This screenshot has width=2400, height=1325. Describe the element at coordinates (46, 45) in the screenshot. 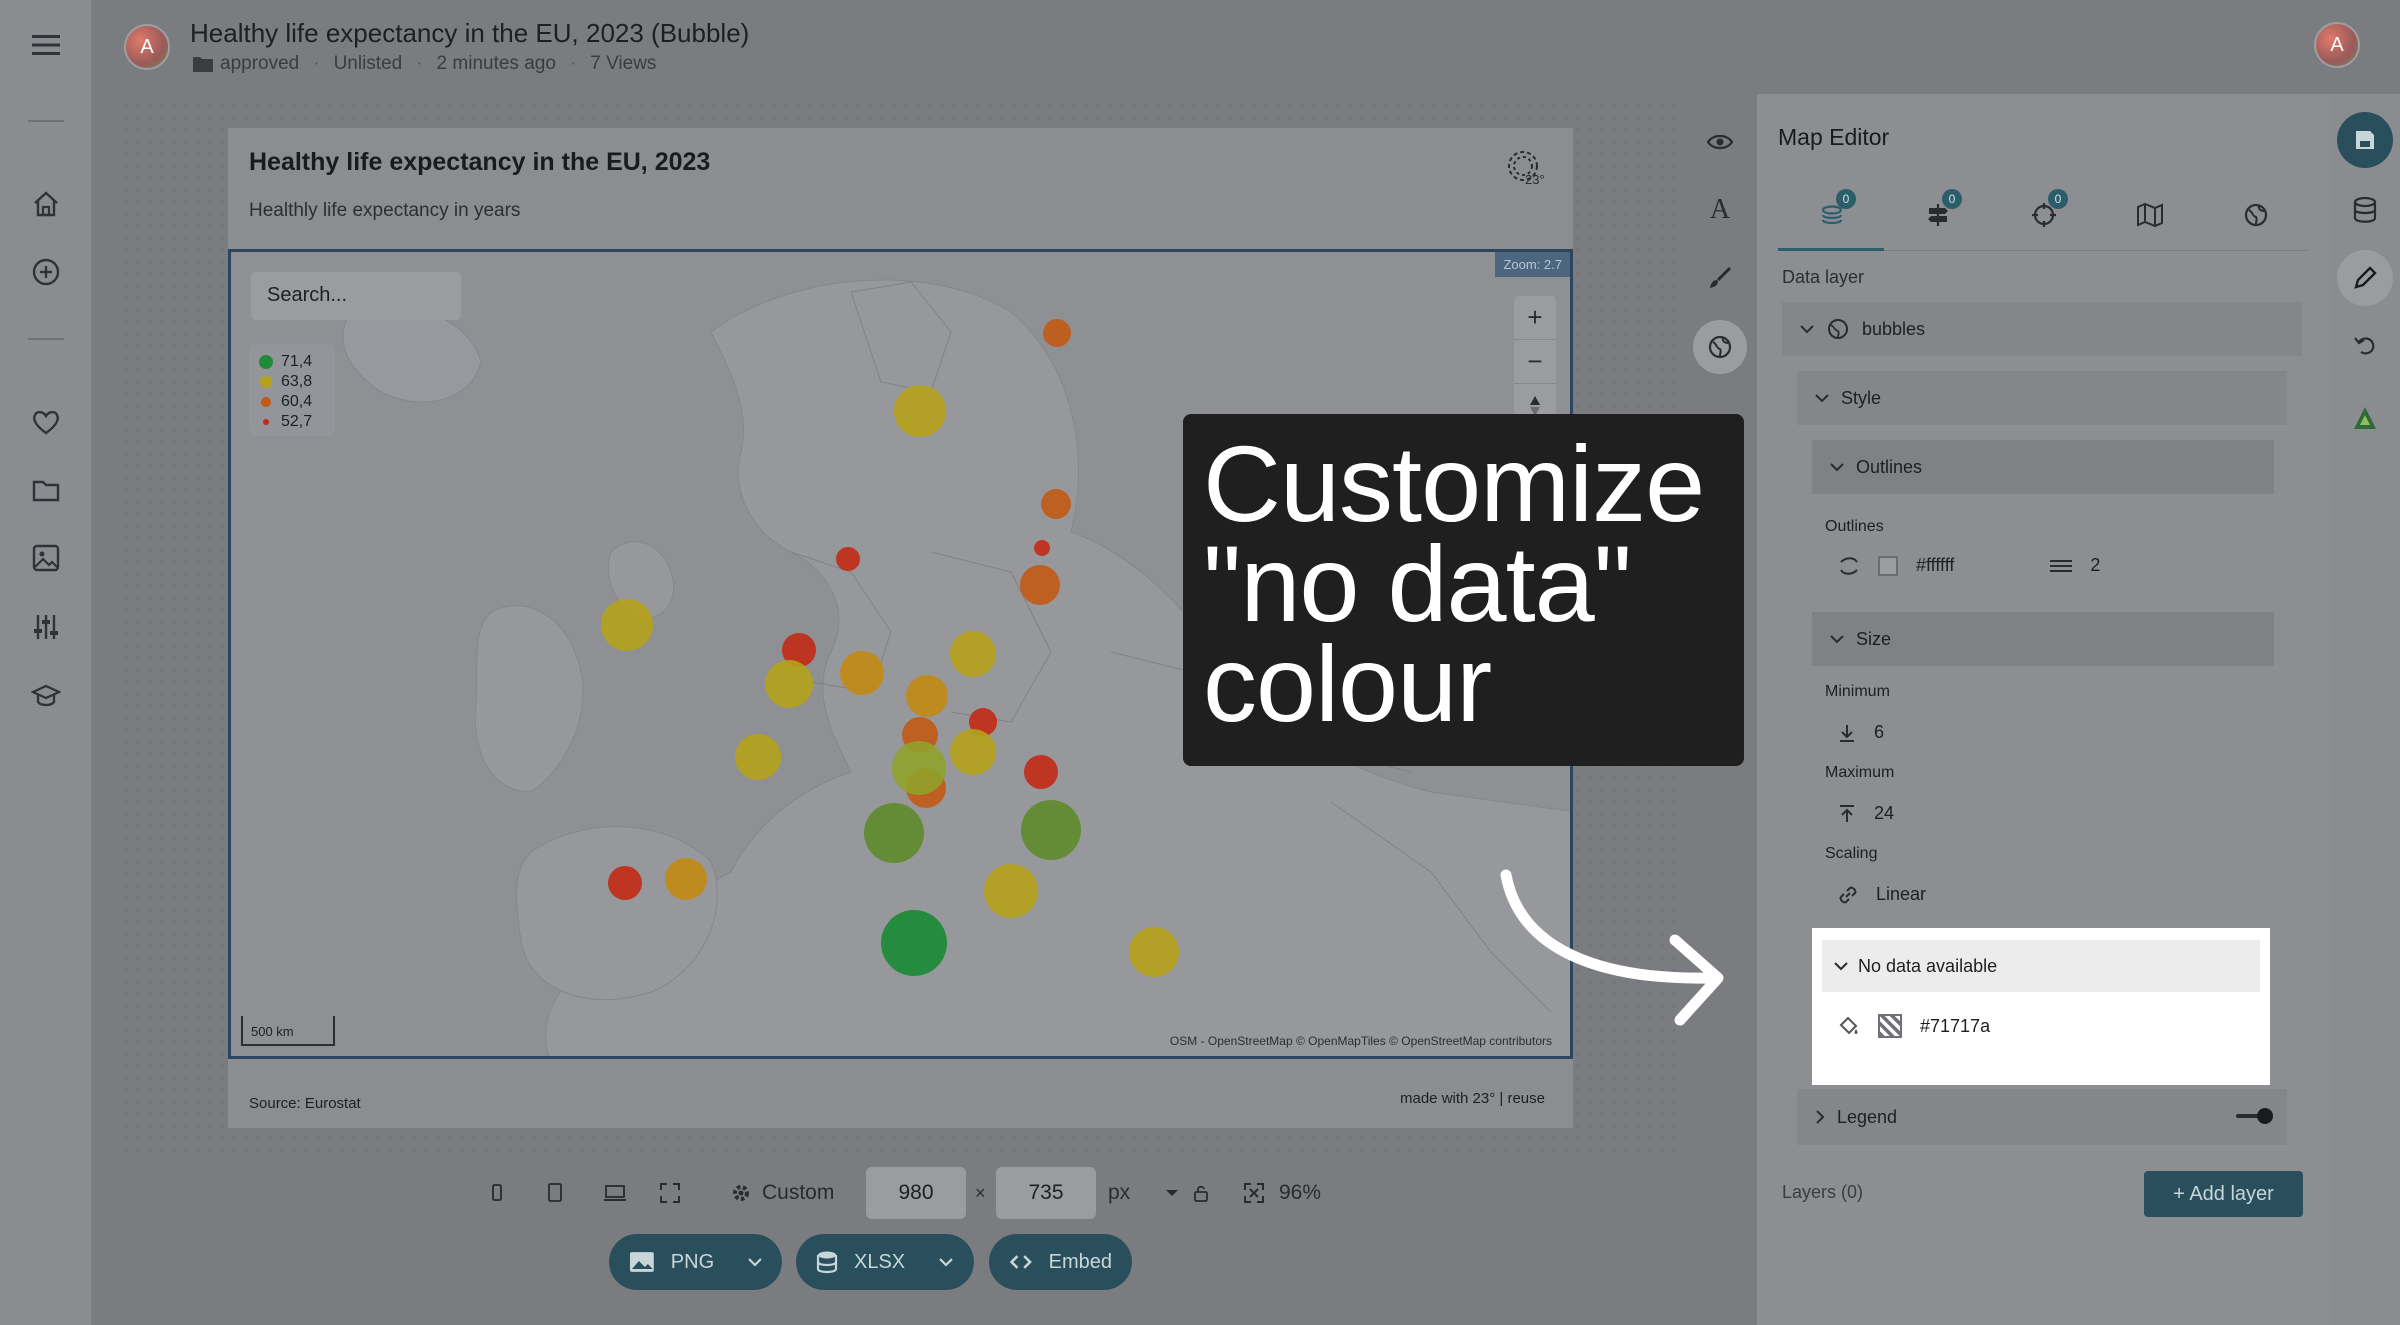

I see `hamburger-menu-icon` at that location.